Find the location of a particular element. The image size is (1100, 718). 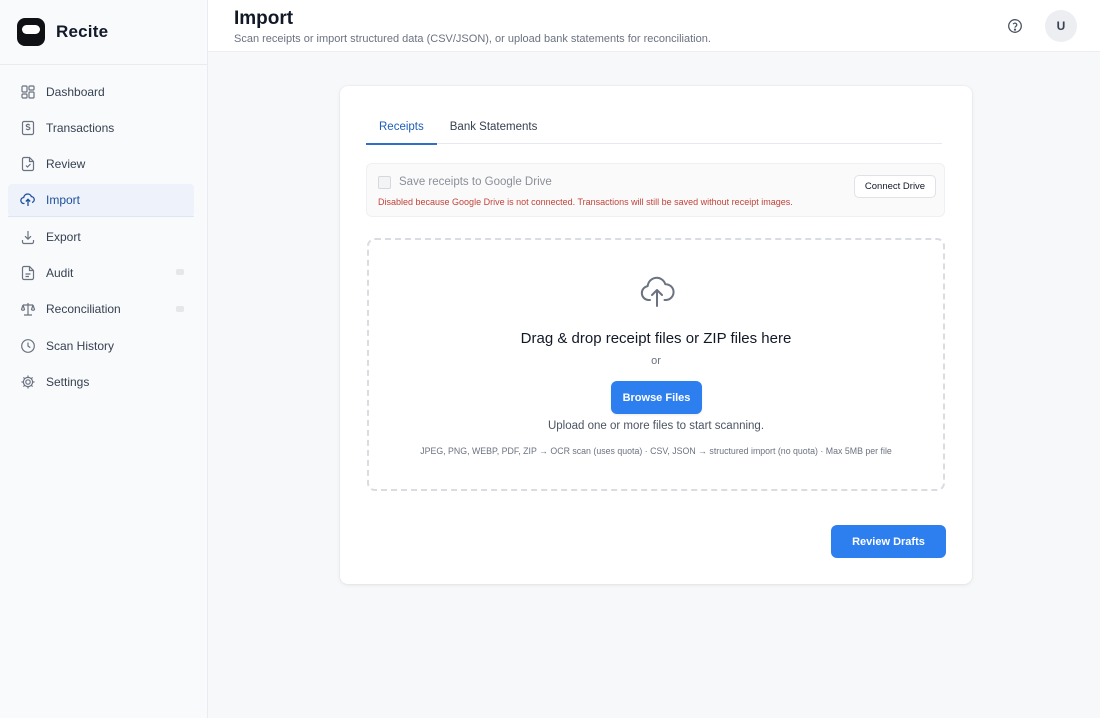

connect-drive-button: Connect Drive is located at coordinates (895, 186).